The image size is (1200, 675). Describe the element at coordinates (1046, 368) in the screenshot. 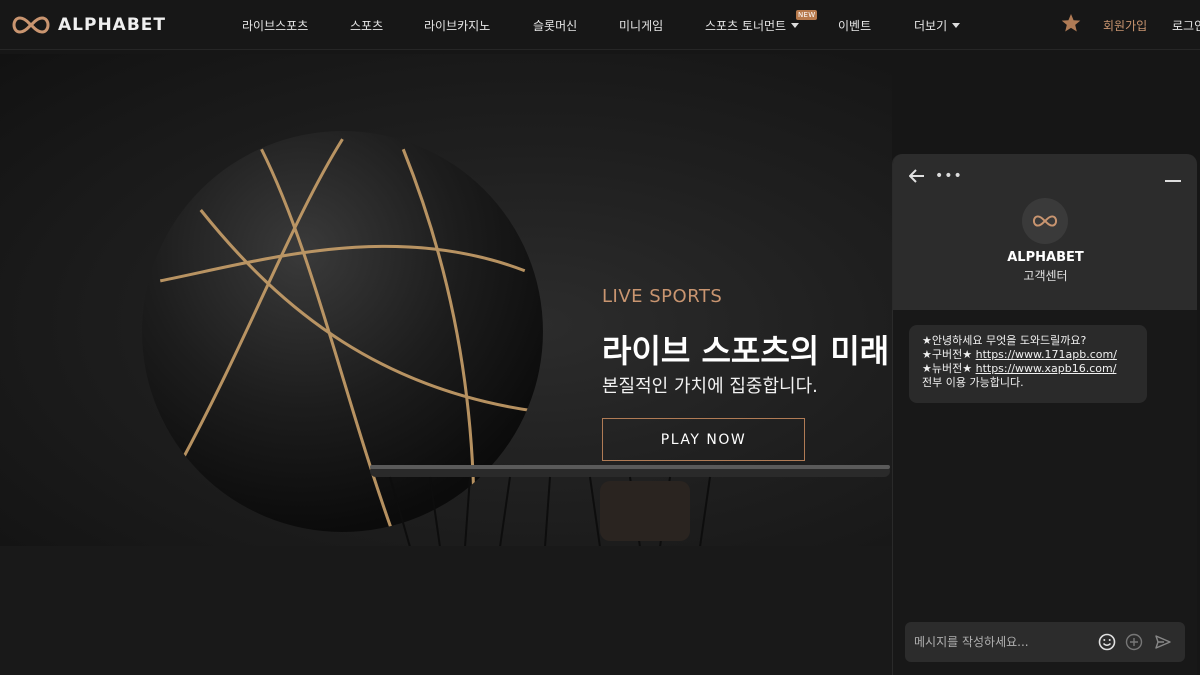

I see `new-version-link: https://www.xapb16.com/` at that location.